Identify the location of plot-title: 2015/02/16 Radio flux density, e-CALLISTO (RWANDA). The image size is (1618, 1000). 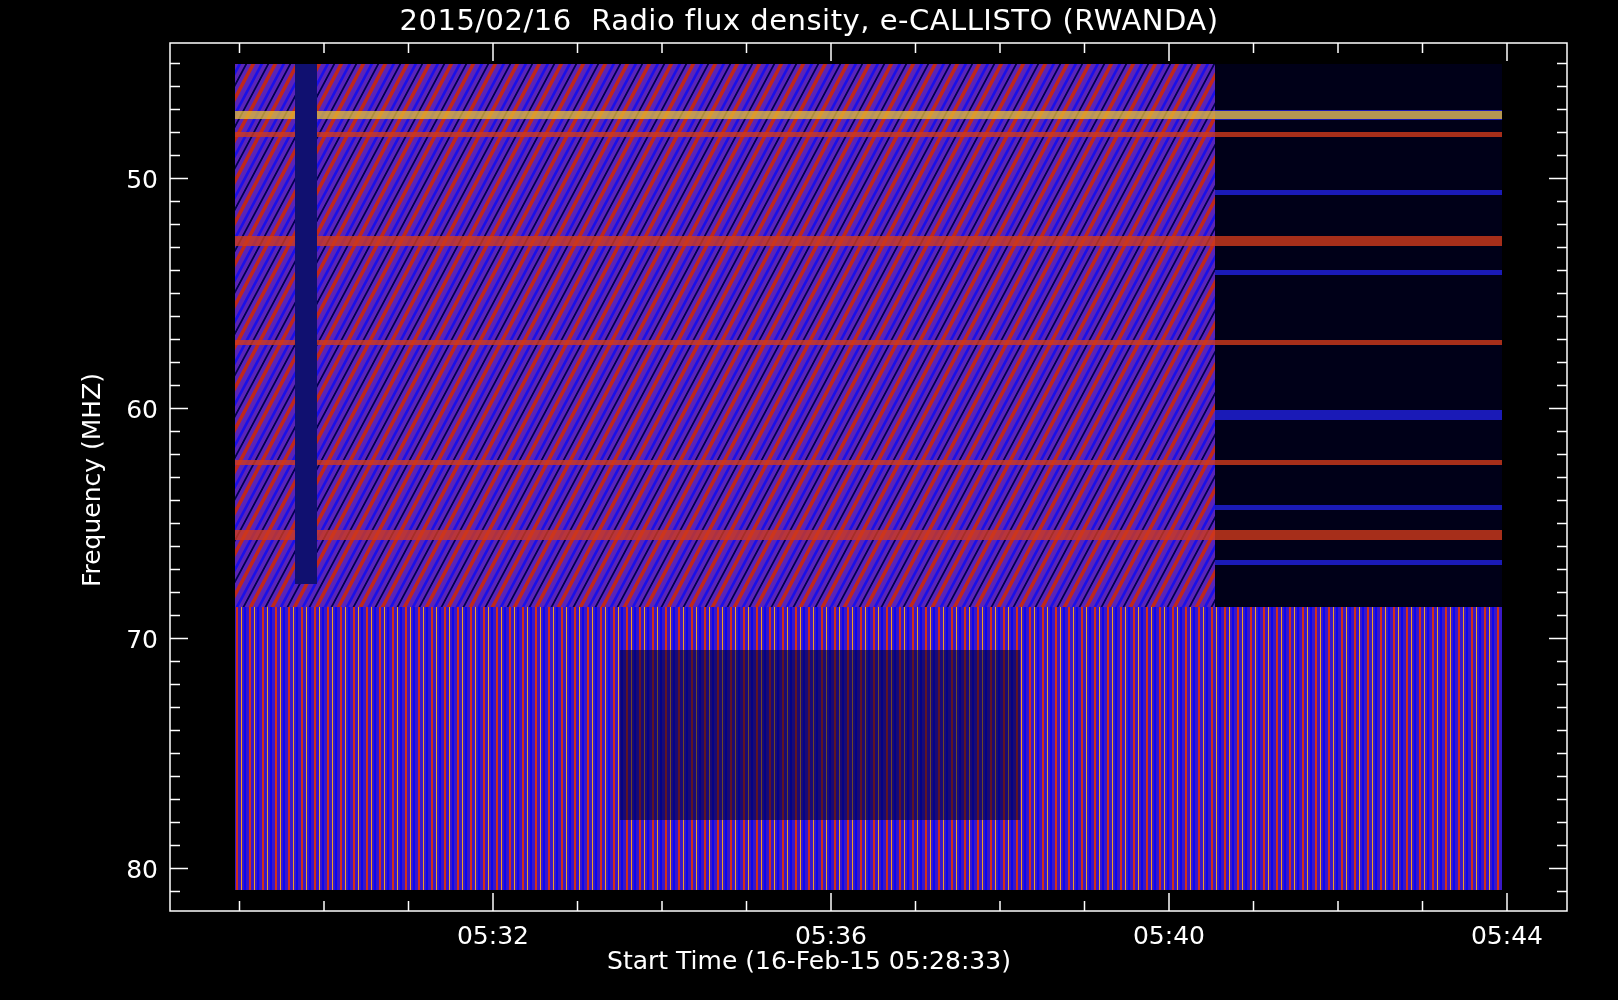
(809, 20).